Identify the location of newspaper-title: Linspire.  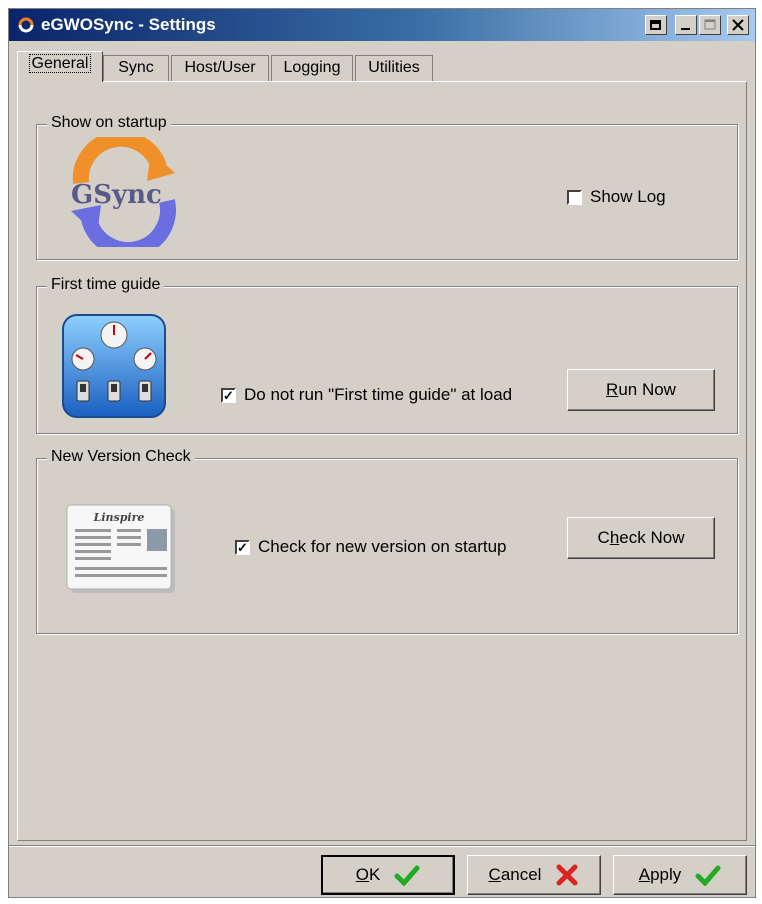
(119, 517).